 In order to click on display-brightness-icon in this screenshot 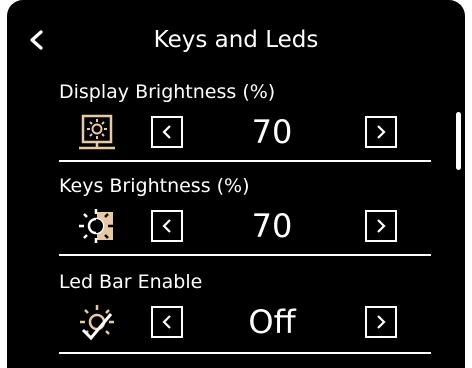, I will do `click(97, 132)`.